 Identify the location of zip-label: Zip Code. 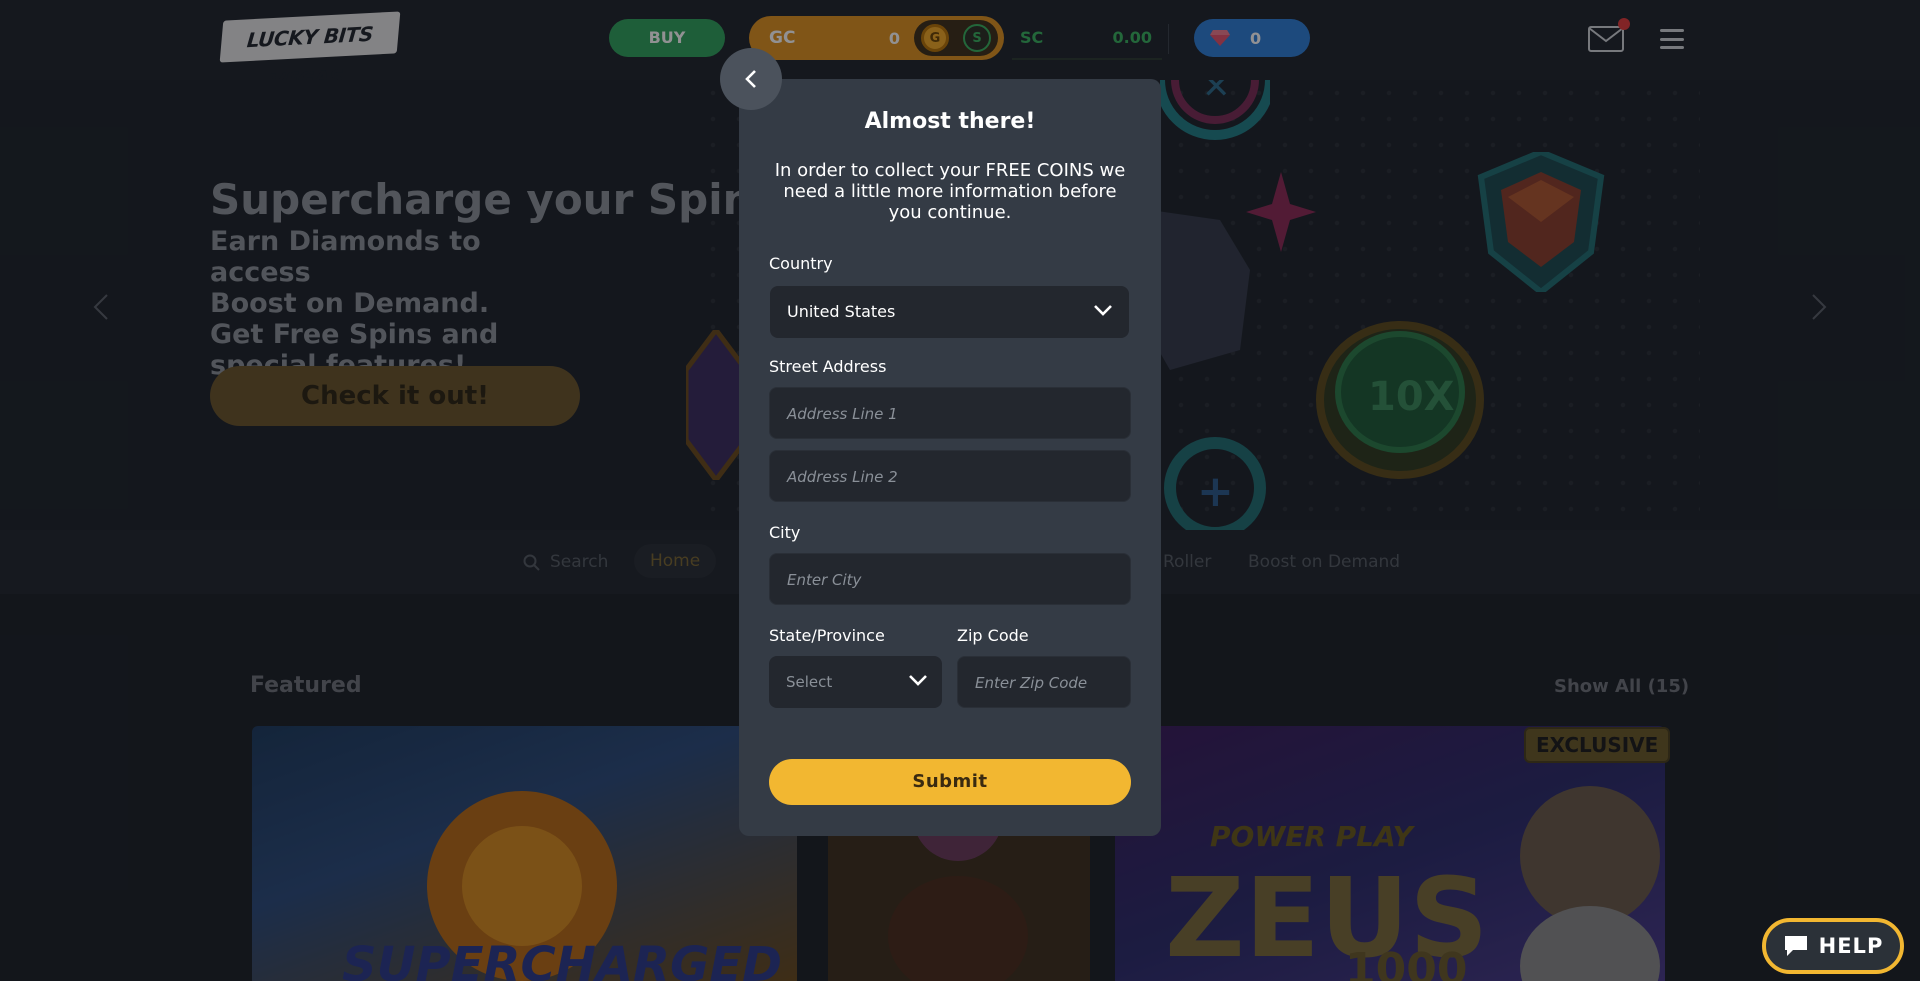
(993, 635).